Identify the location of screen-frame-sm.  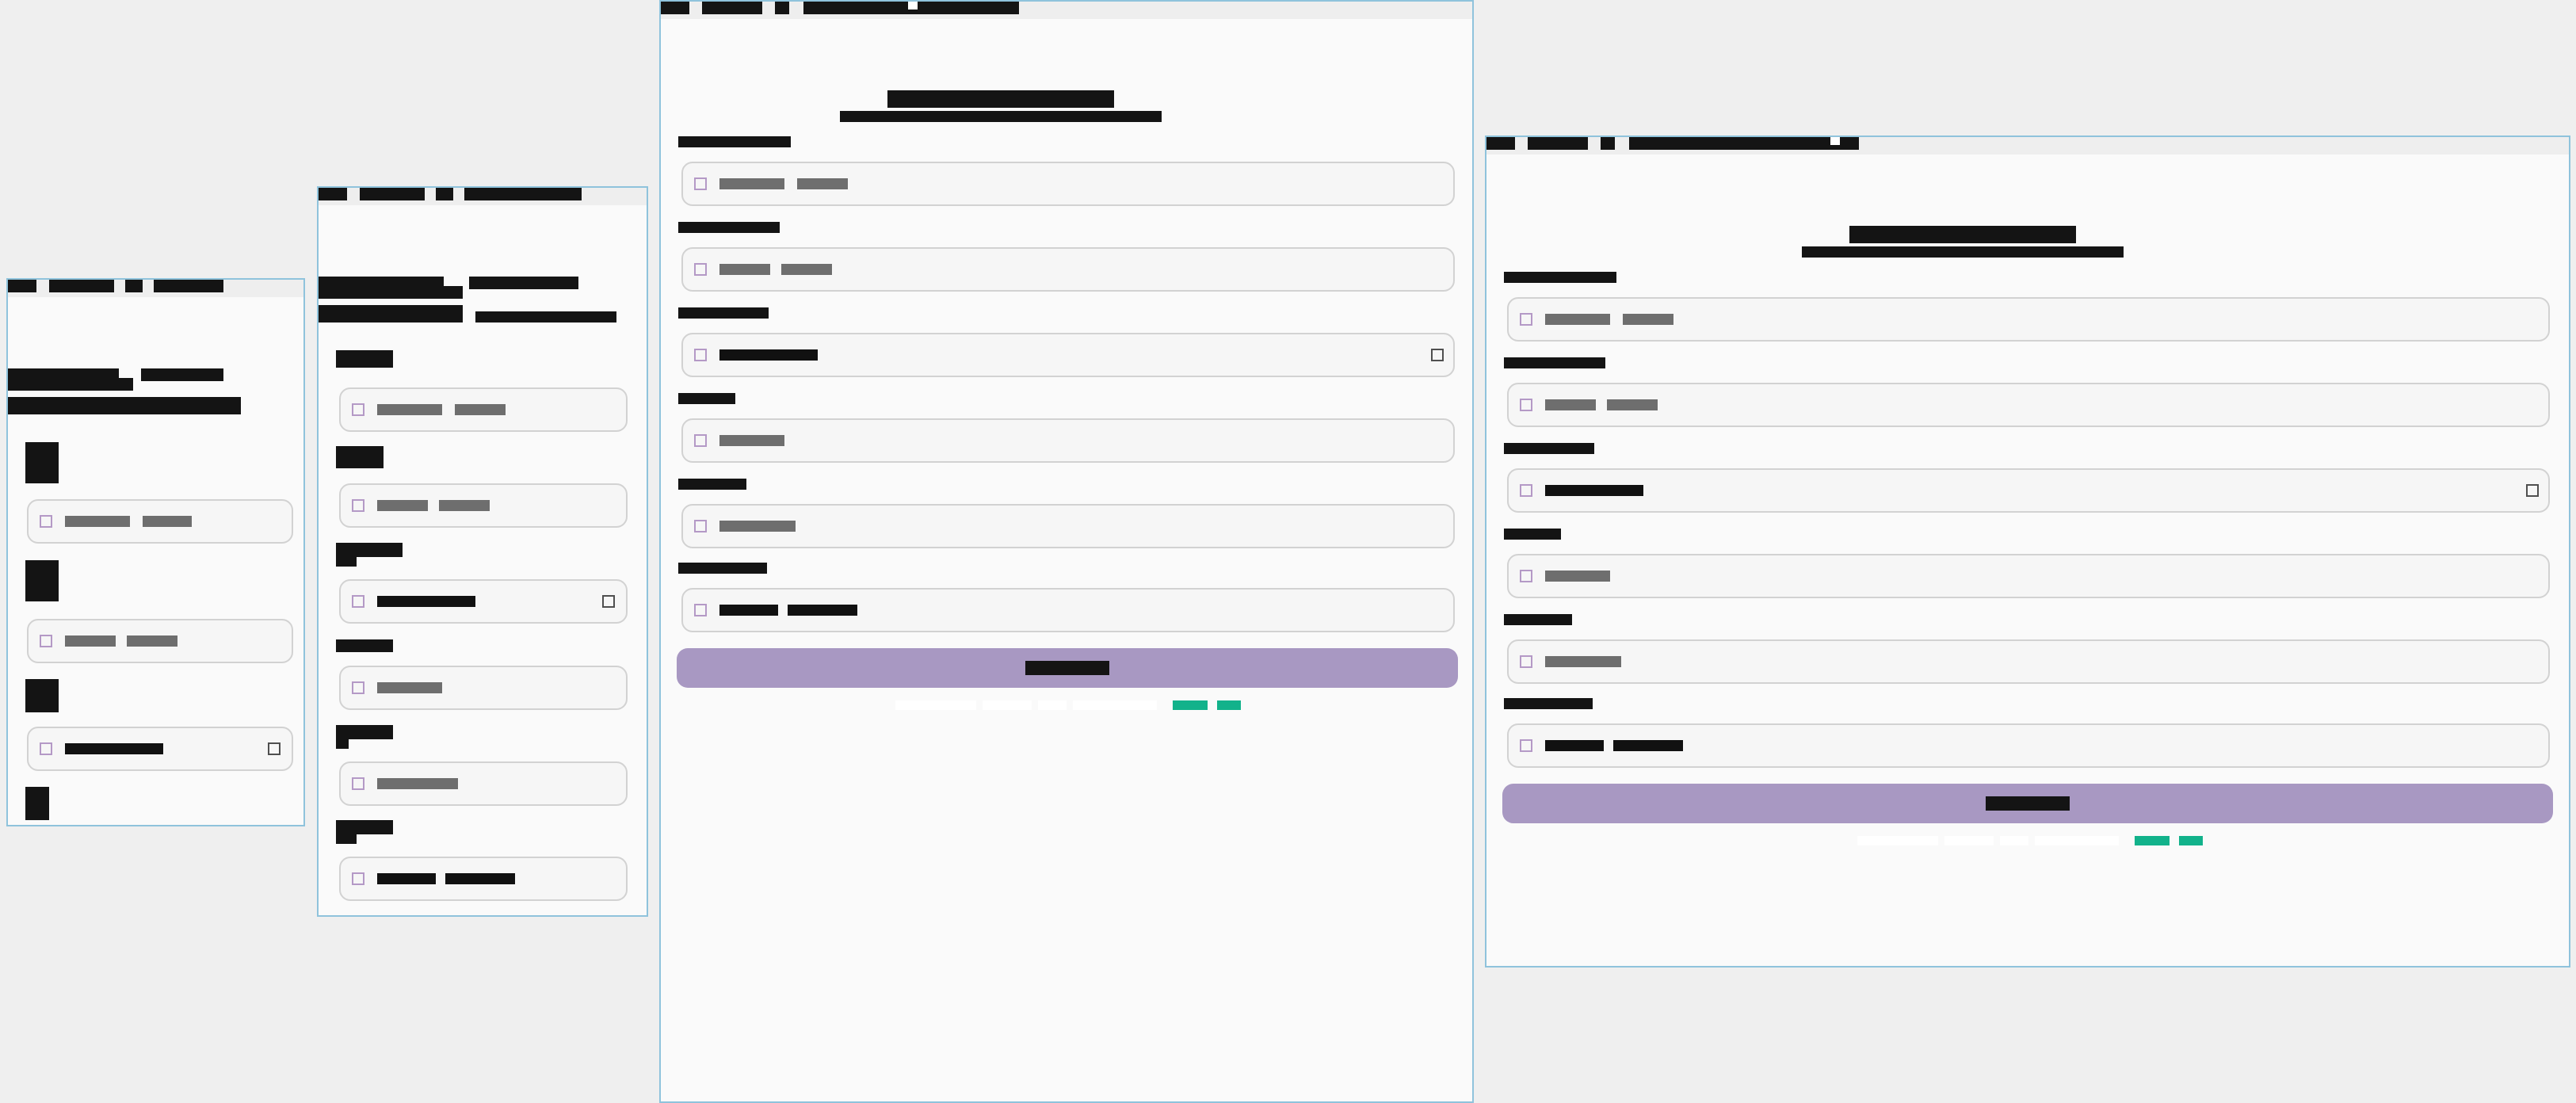
(482, 551).